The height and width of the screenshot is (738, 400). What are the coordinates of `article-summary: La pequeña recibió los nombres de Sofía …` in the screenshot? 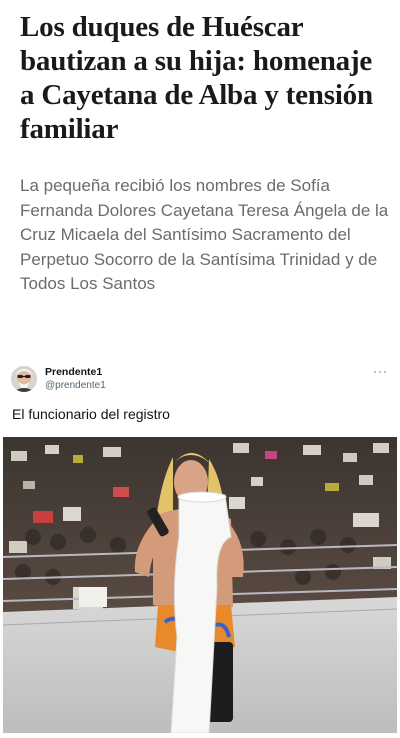 It's located at (204, 234).